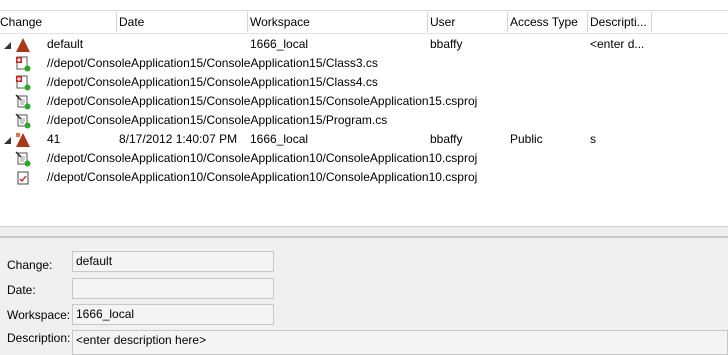  Describe the element at coordinates (364, 5) in the screenshot. I see `toolbar-strip` at that location.